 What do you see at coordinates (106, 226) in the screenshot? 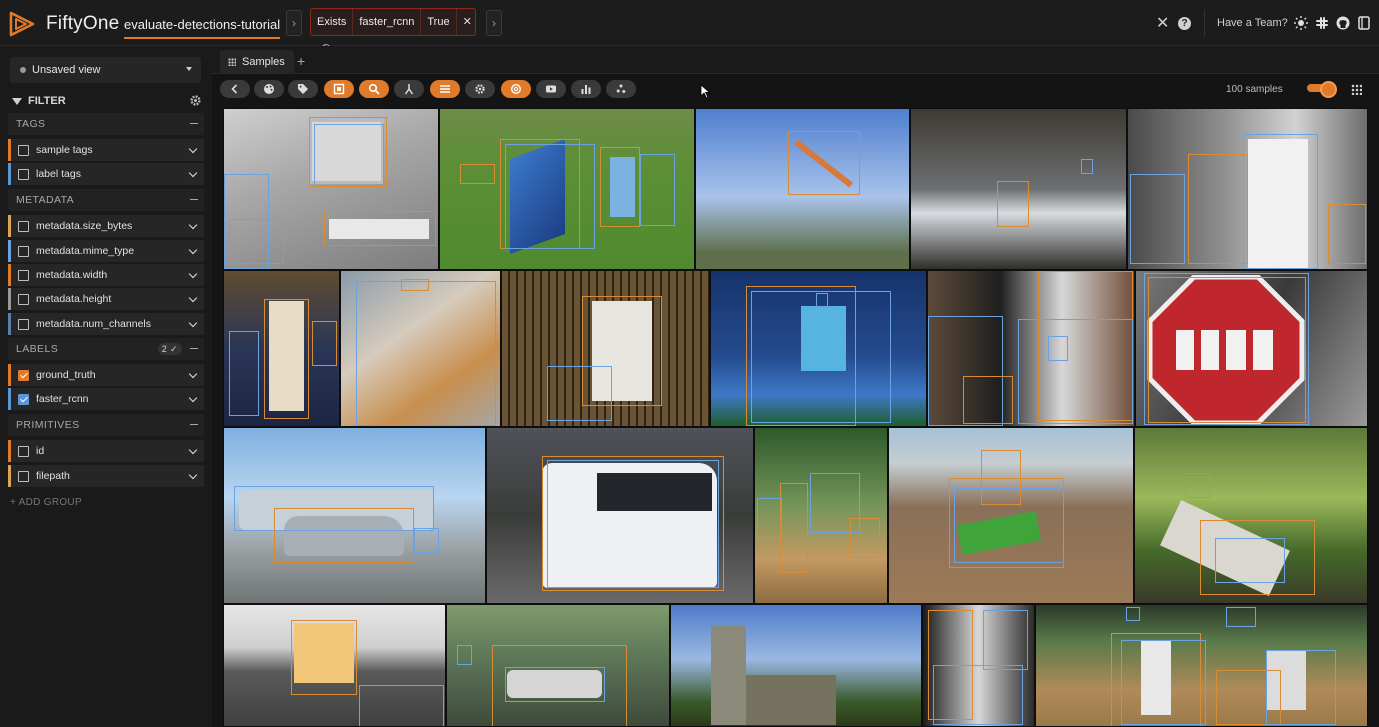
I see `field-size-bytes: metadata.size_bytes` at bounding box center [106, 226].